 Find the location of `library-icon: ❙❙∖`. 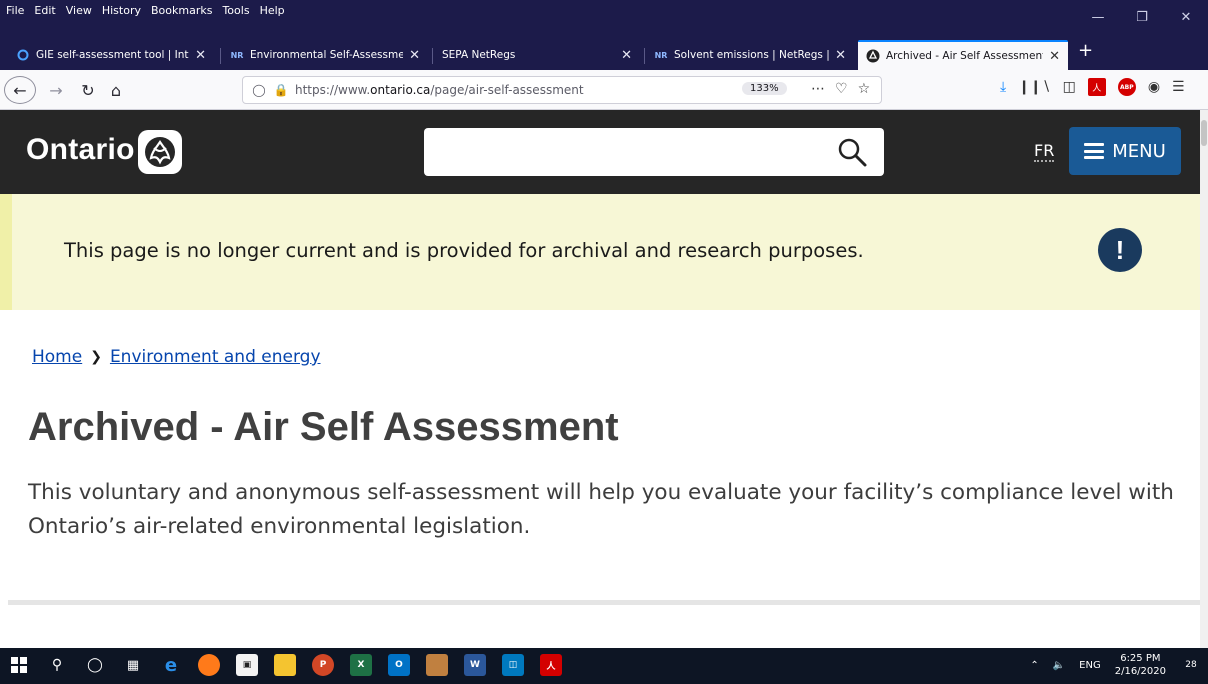

library-icon: ❙❙∖ is located at coordinates (1034, 87).